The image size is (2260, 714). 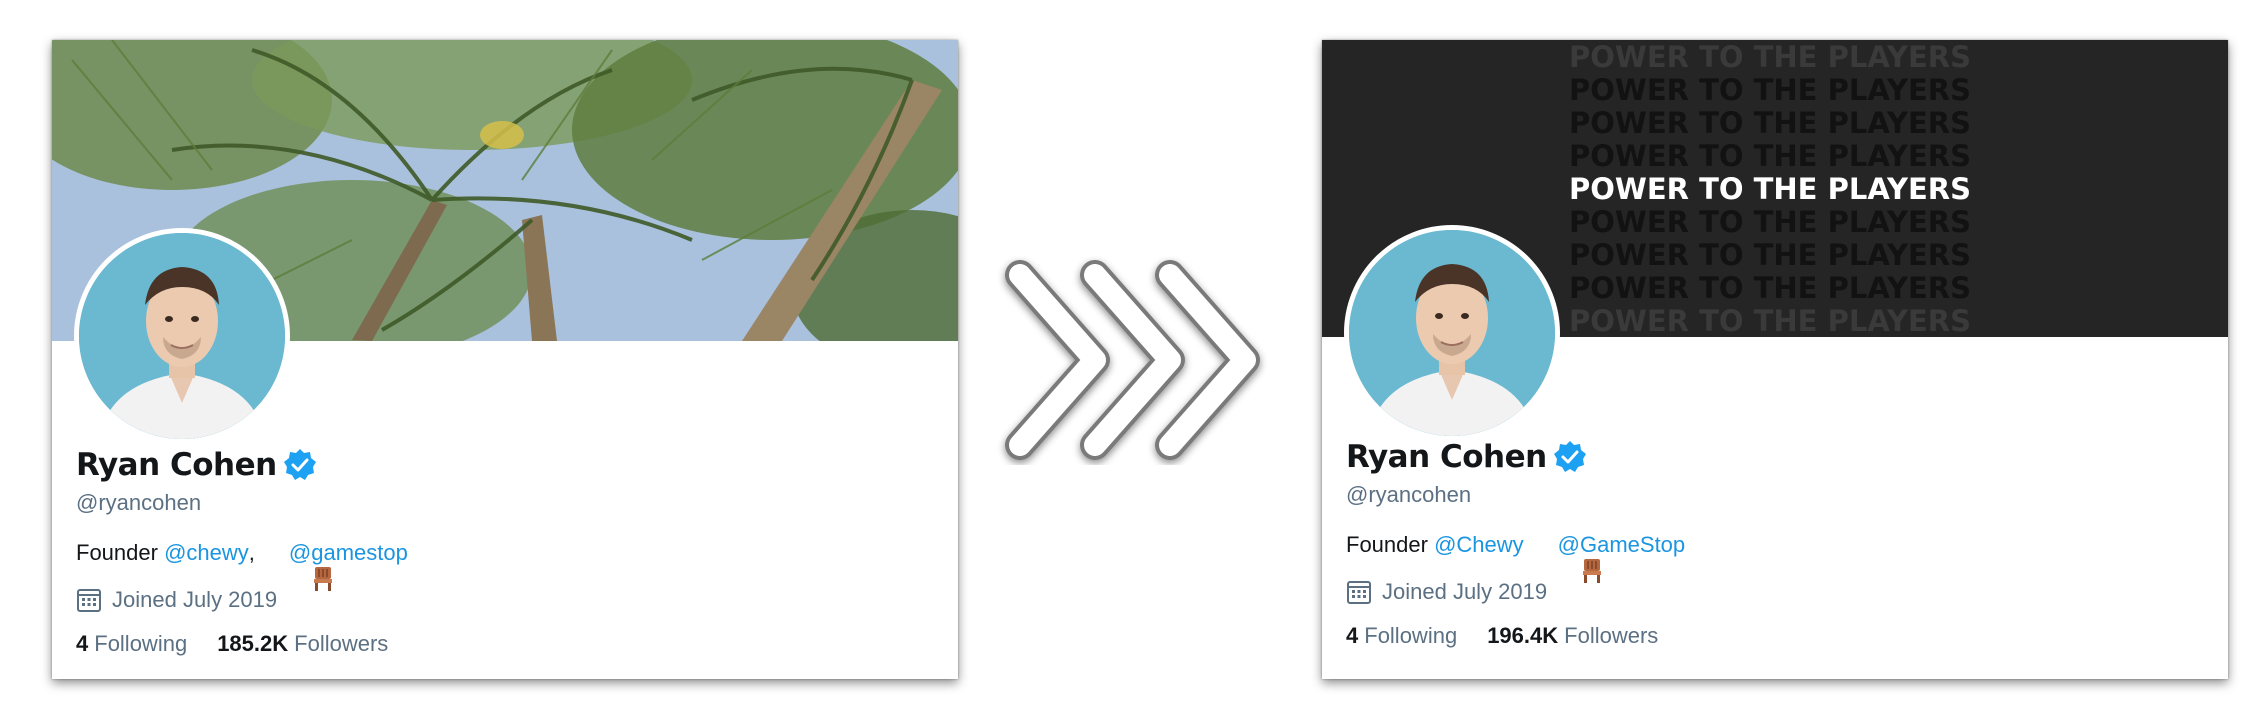 What do you see at coordinates (1622, 545) in the screenshot?
I see `bio-link-gamestop: @GameStop` at bounding box center [1622, 545].